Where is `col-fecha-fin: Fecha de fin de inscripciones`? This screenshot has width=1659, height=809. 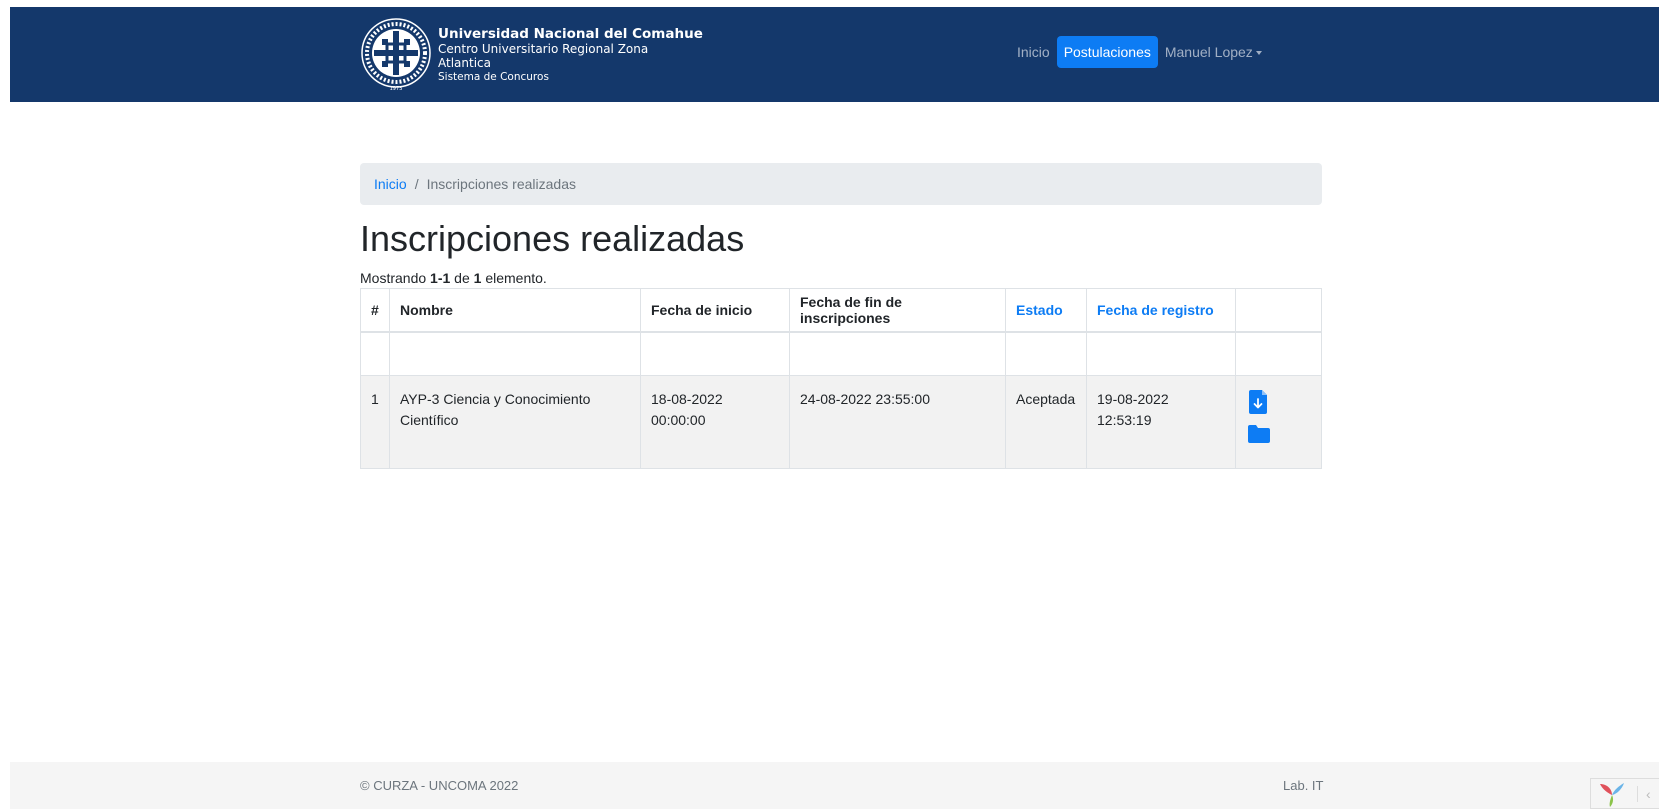
col-fecha-fin: Fecha de fin de inscripciones is located at coordinates (897, 310).